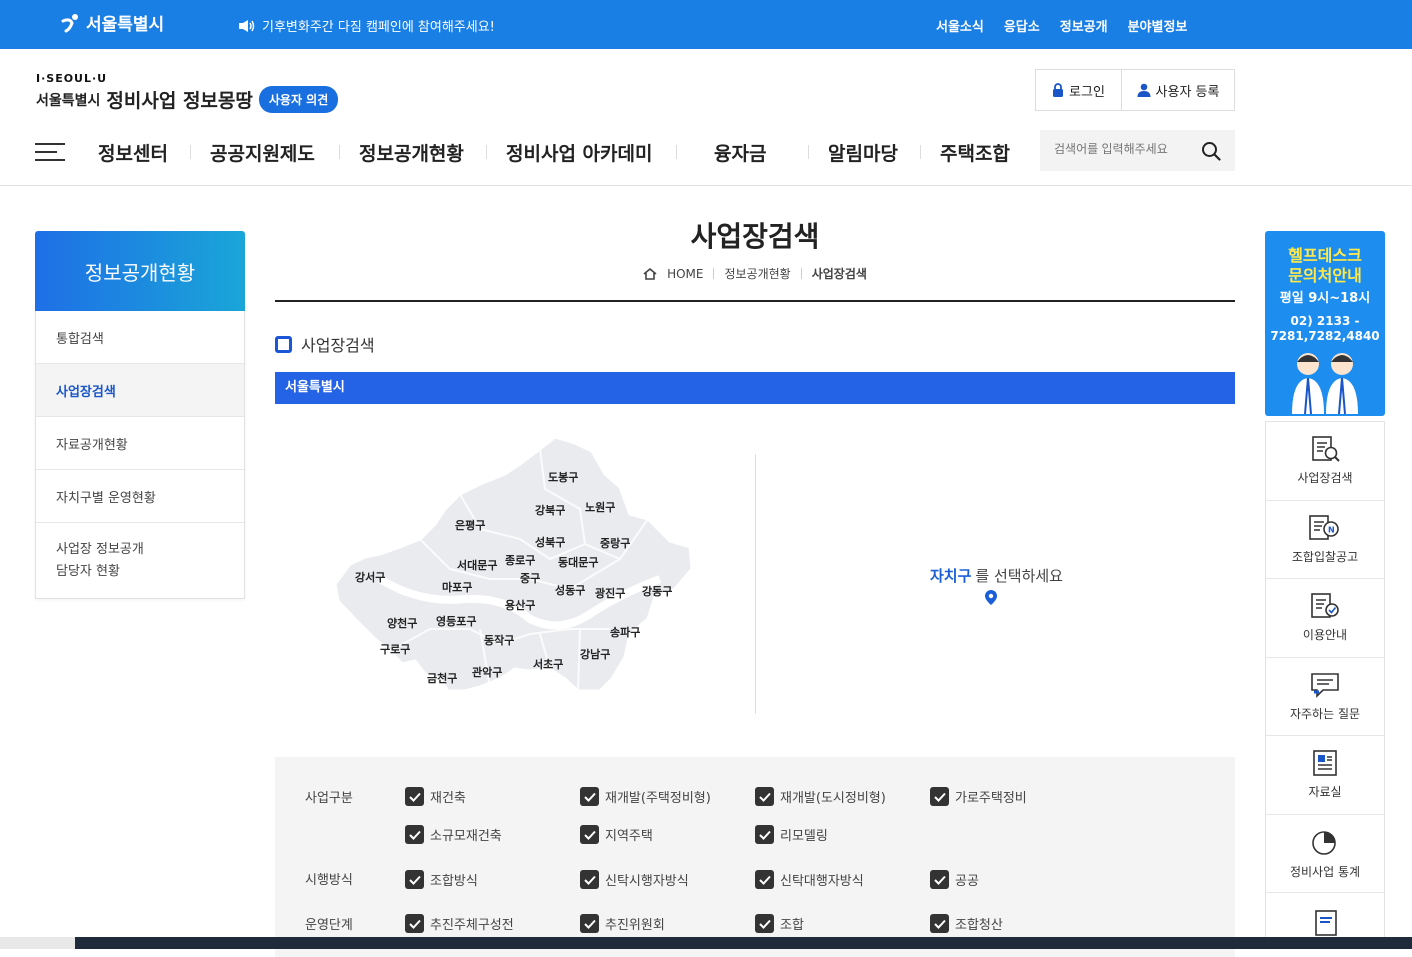  I want to click on checkbox-business-type: 재건축, so click(435, 796).